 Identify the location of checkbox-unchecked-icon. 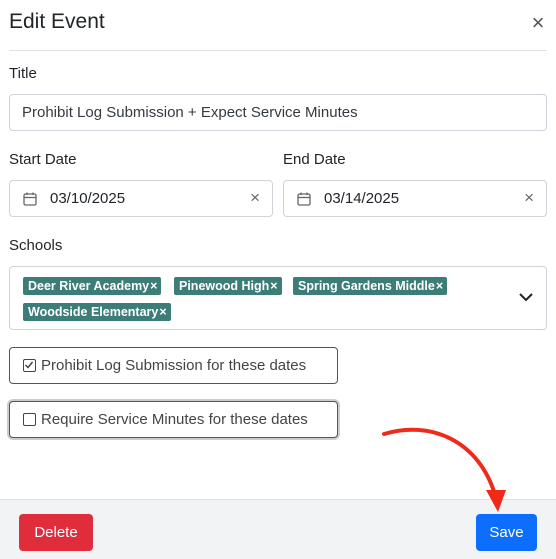
(29, 419).